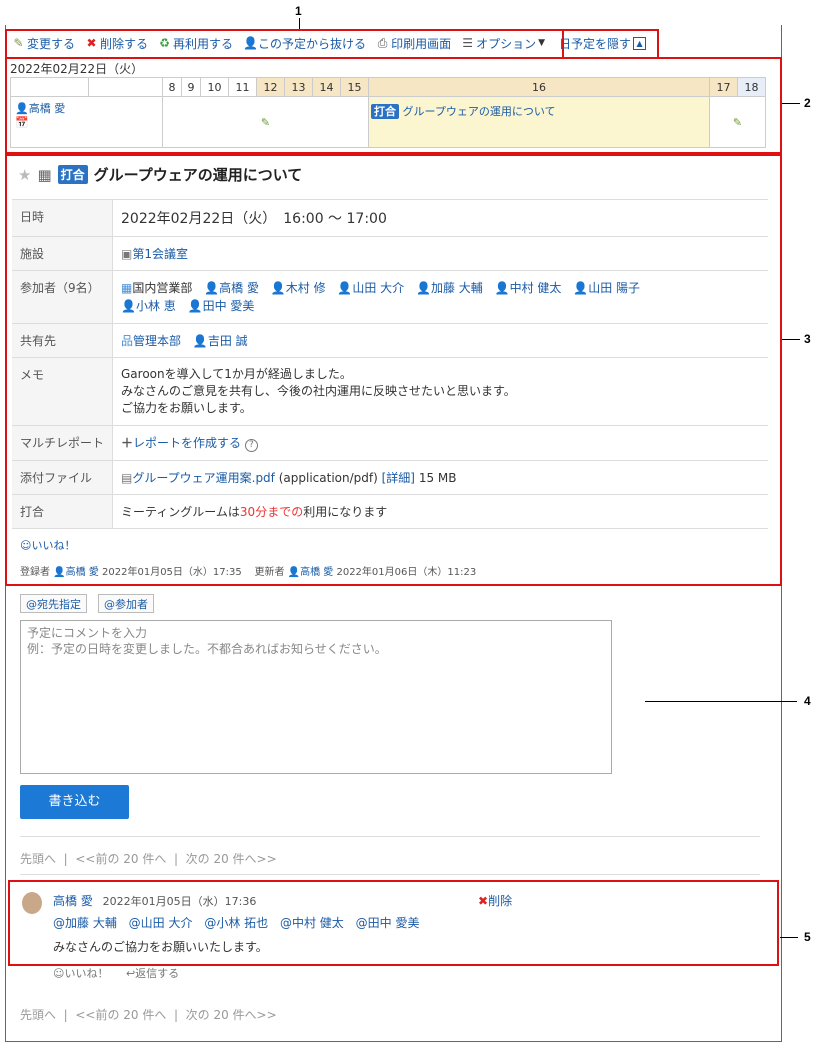  I want to click on recycle-icon: ♻, so click(164, 42).